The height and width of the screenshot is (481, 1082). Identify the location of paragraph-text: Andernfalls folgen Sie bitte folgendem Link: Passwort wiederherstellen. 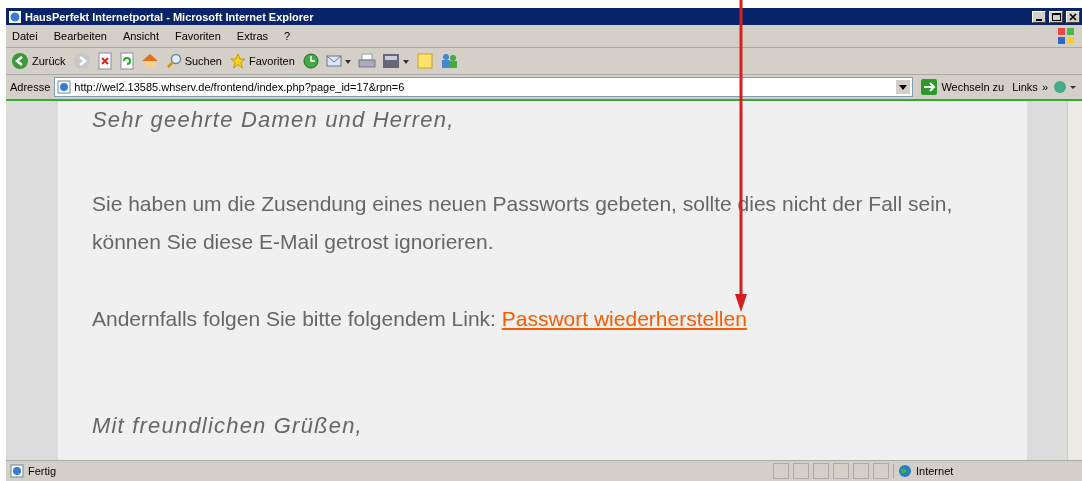
(420, 319).